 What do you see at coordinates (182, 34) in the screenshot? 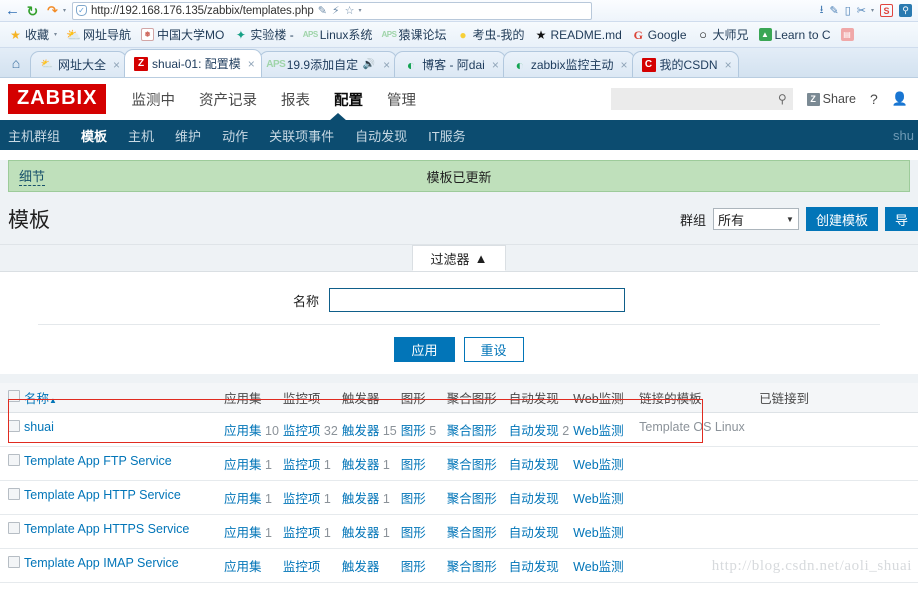
I see `bookmark-cn-university: ❅ 中国大学MO` at bounding box center [182, 34].